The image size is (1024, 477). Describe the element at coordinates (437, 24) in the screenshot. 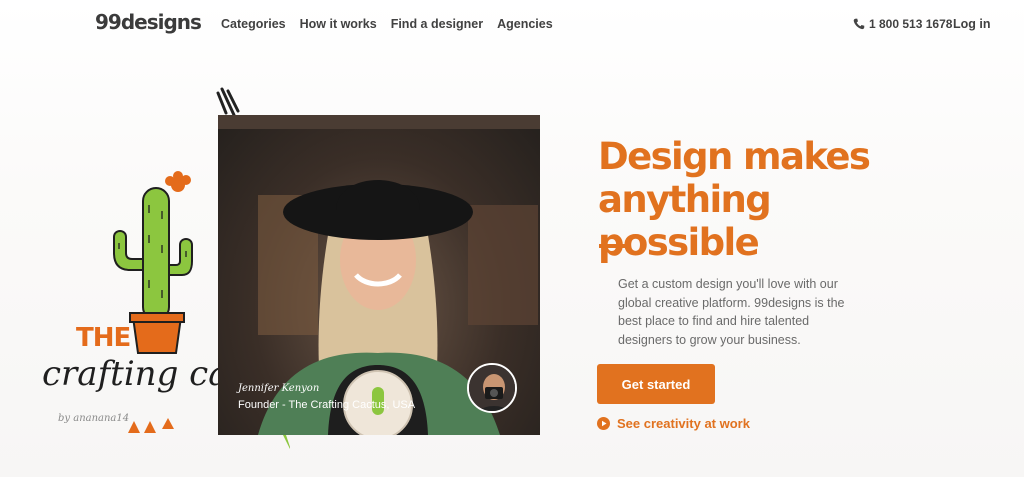

I see `nav-find-a-designer: Find a designer` at that location.